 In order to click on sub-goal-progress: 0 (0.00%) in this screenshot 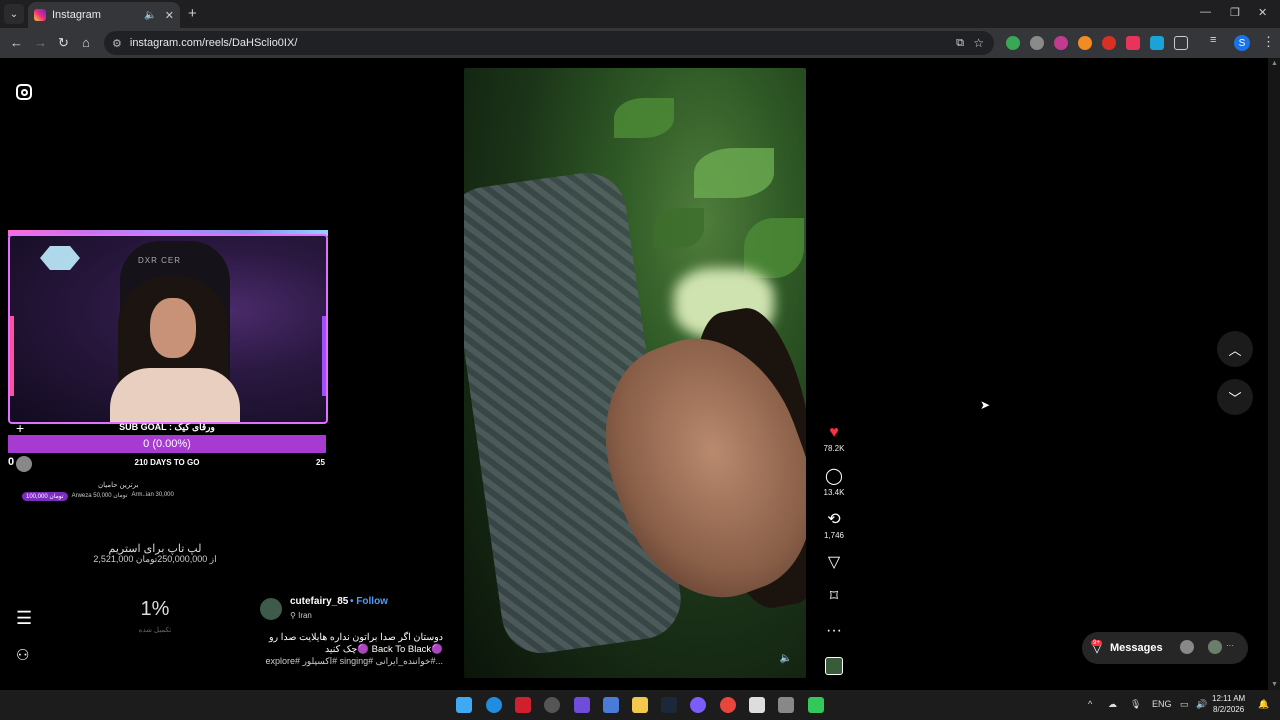, I will do `click(167, 444)`.